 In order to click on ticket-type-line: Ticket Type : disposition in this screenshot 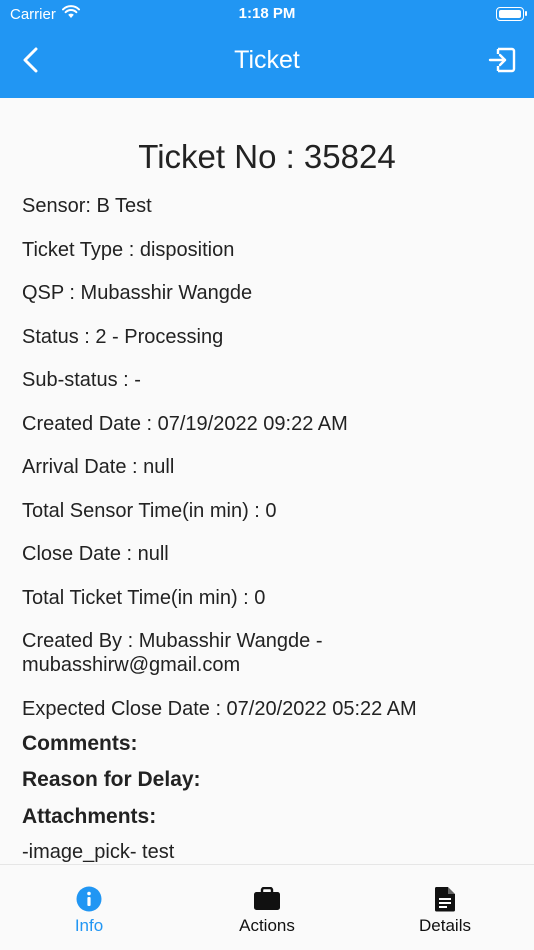, I will do `click(128, 249)`.